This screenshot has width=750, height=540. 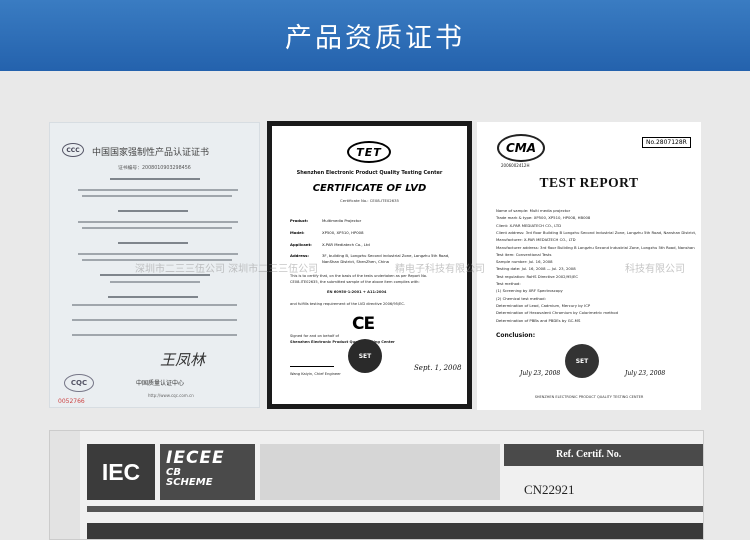 What do you see at coordinates (438, 368) in the screenshot?
I see `lvd-date: Sept. 1, 2008` at bounding box center [438, 368].